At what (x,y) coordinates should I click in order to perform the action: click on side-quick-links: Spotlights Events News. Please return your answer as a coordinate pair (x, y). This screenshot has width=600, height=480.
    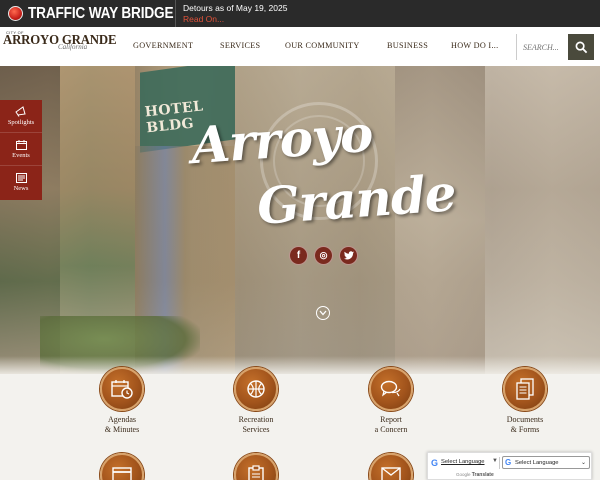
    Looking at the image, I should click on (21, 150).